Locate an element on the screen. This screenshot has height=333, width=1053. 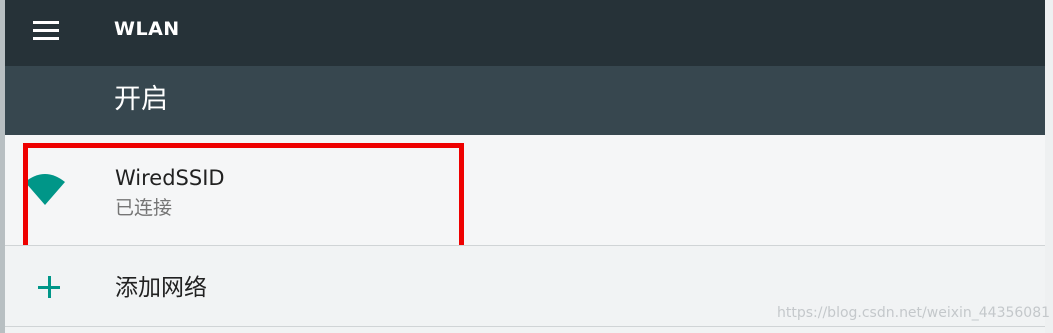
page-title: WLAN is located at coordinates (147, 29).